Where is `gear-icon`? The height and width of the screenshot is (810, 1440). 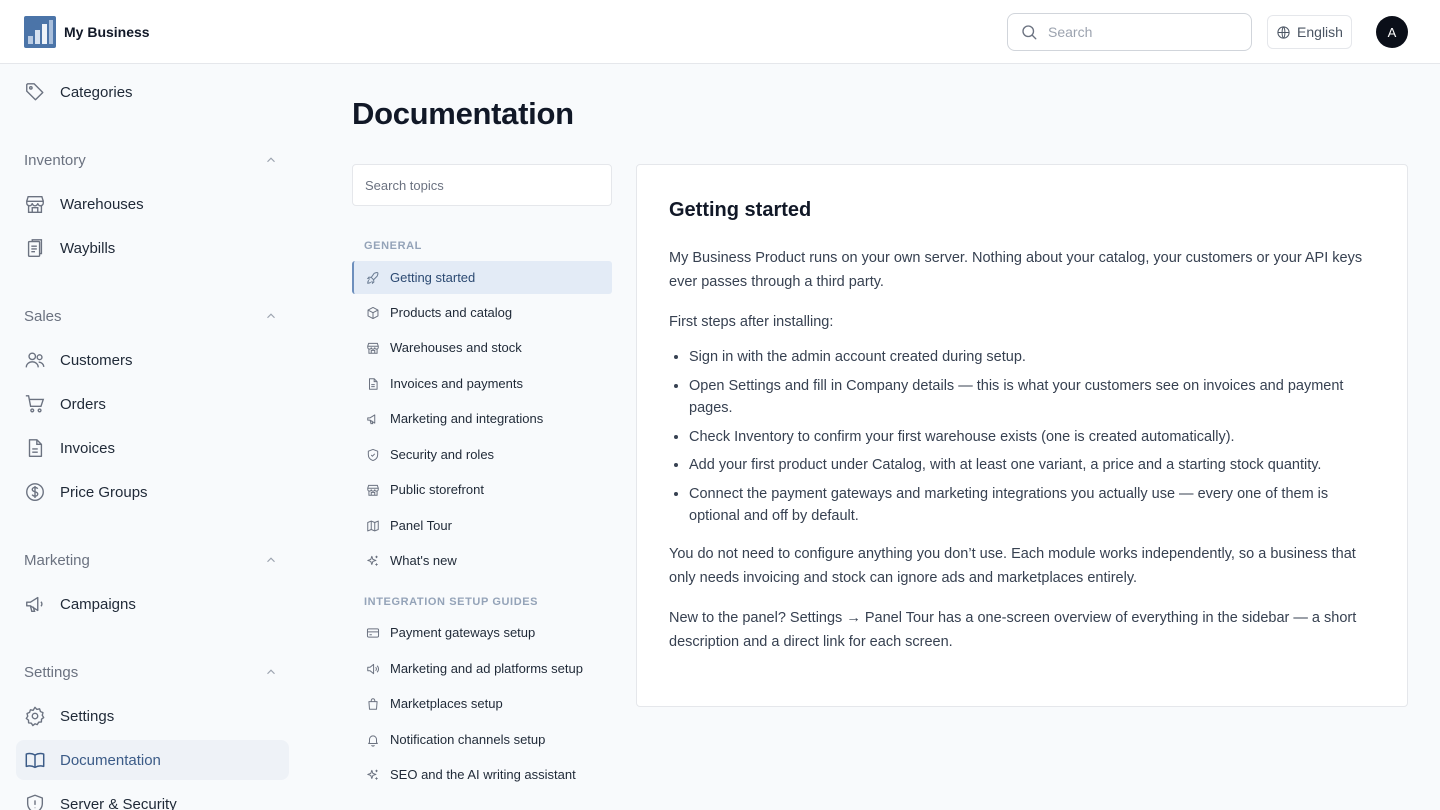
gear-icon is located at coordinates (35, 716).